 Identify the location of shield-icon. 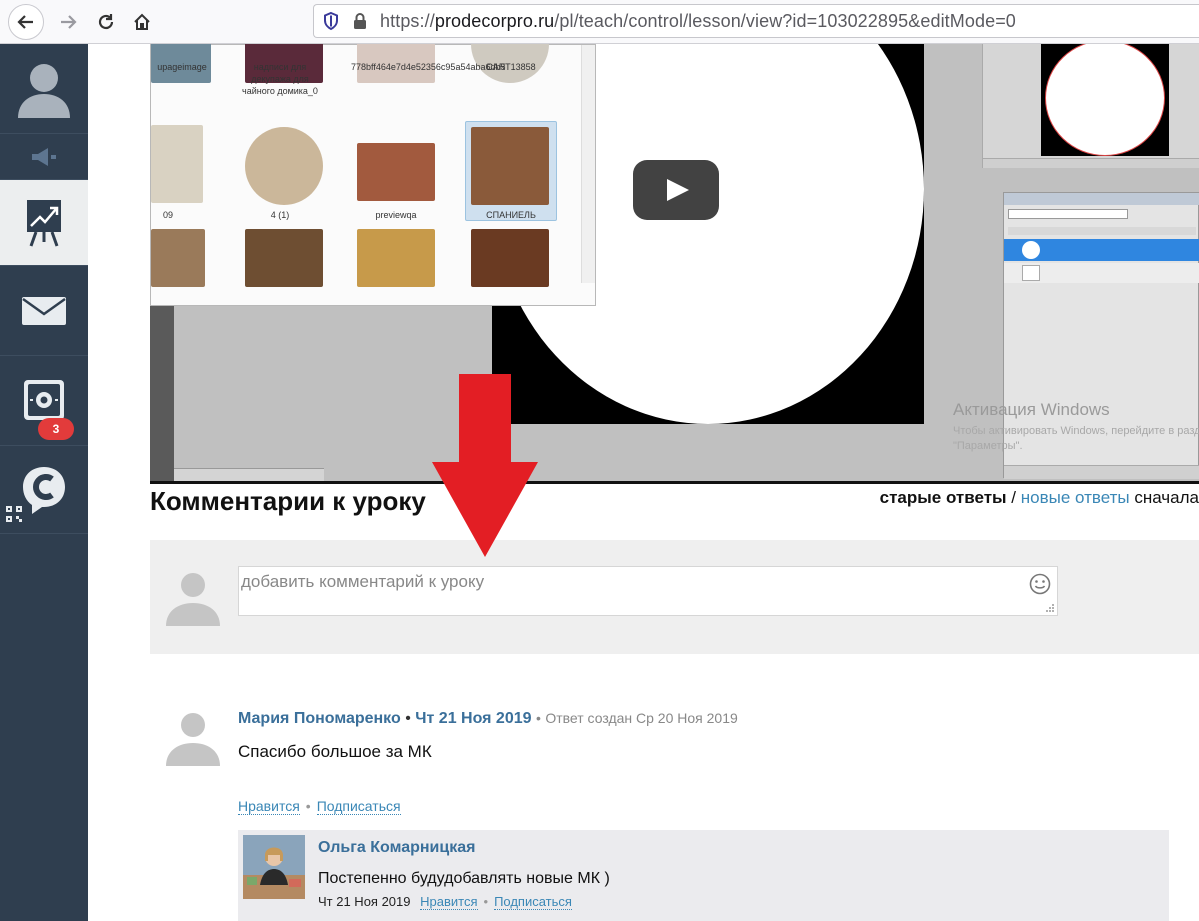
(331, 21).